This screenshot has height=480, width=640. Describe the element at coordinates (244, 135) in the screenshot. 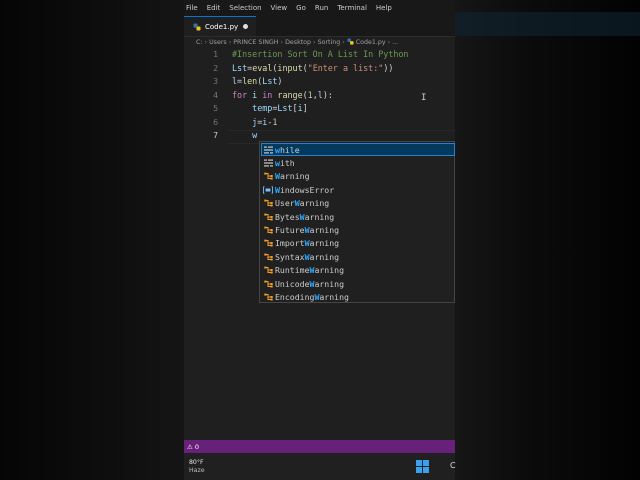

I see `code-line: w` at that location.